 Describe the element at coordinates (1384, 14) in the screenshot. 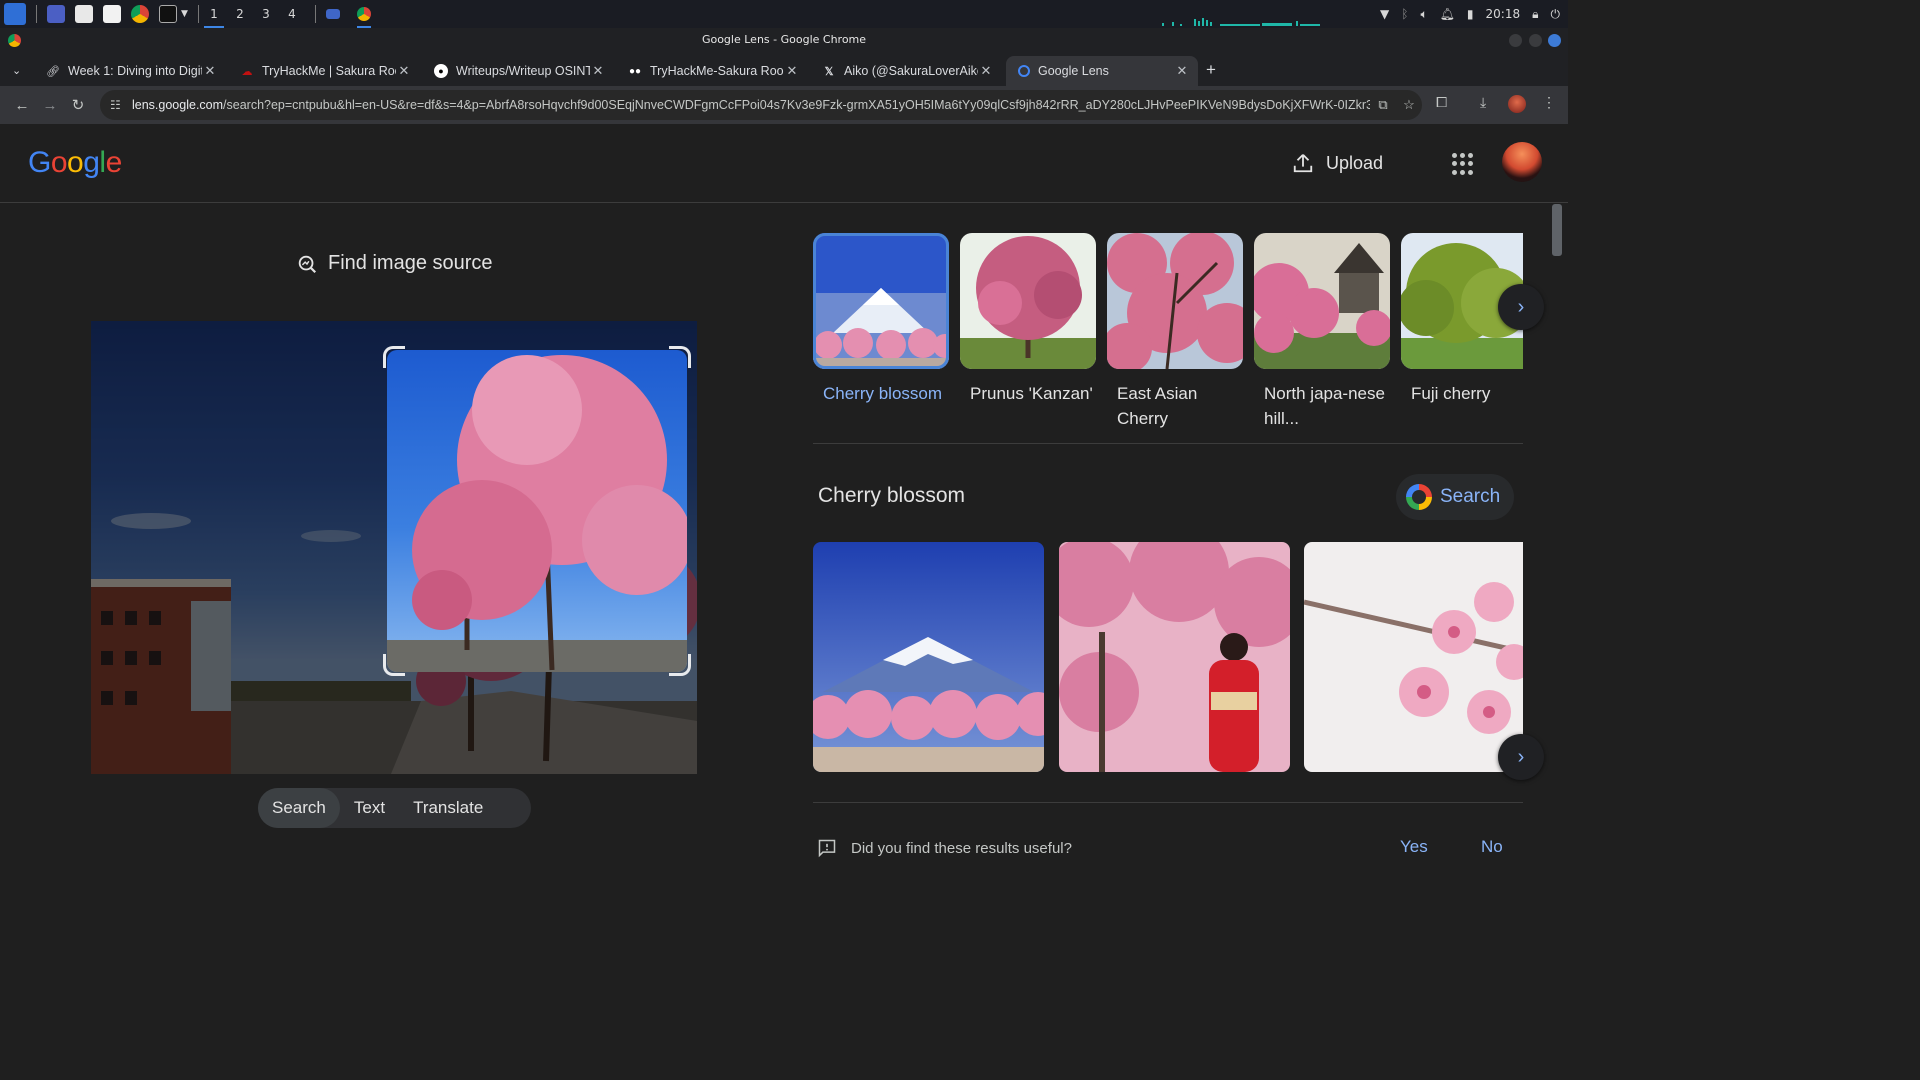

I see `wifi-icon: ▼` at that location.